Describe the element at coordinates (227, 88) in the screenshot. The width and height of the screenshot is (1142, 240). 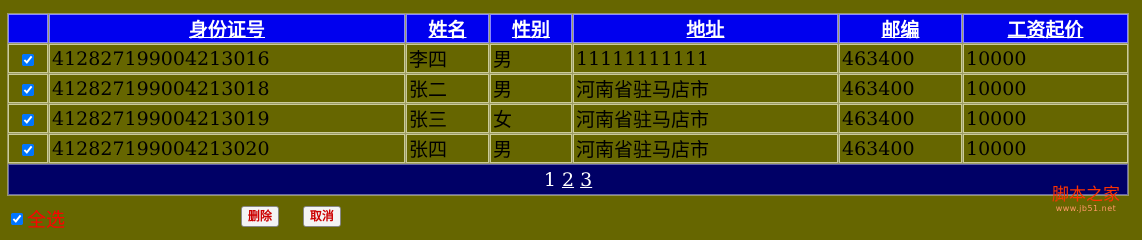
I see `cell-id-number: 412827199004213018` at that location.